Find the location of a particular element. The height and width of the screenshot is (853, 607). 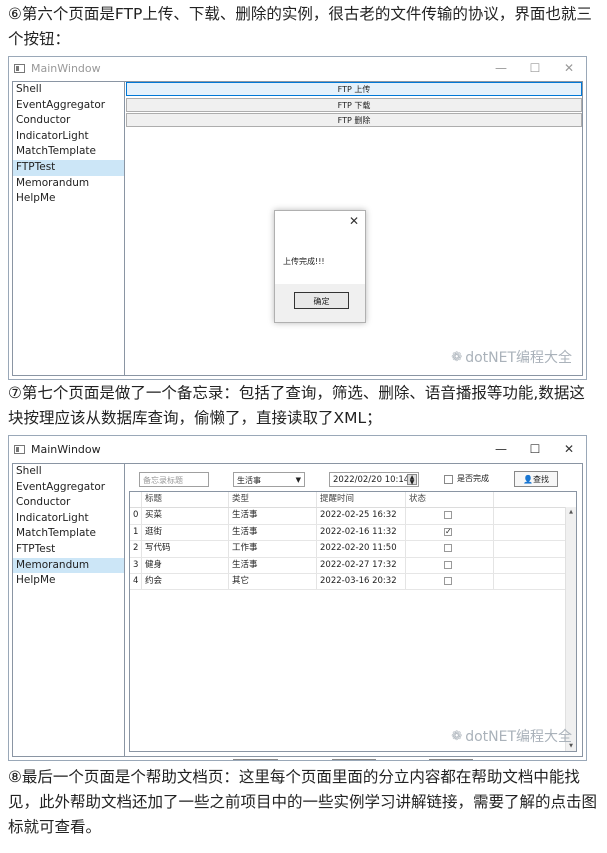

done-checkbox is located at coordinates (448, 479).